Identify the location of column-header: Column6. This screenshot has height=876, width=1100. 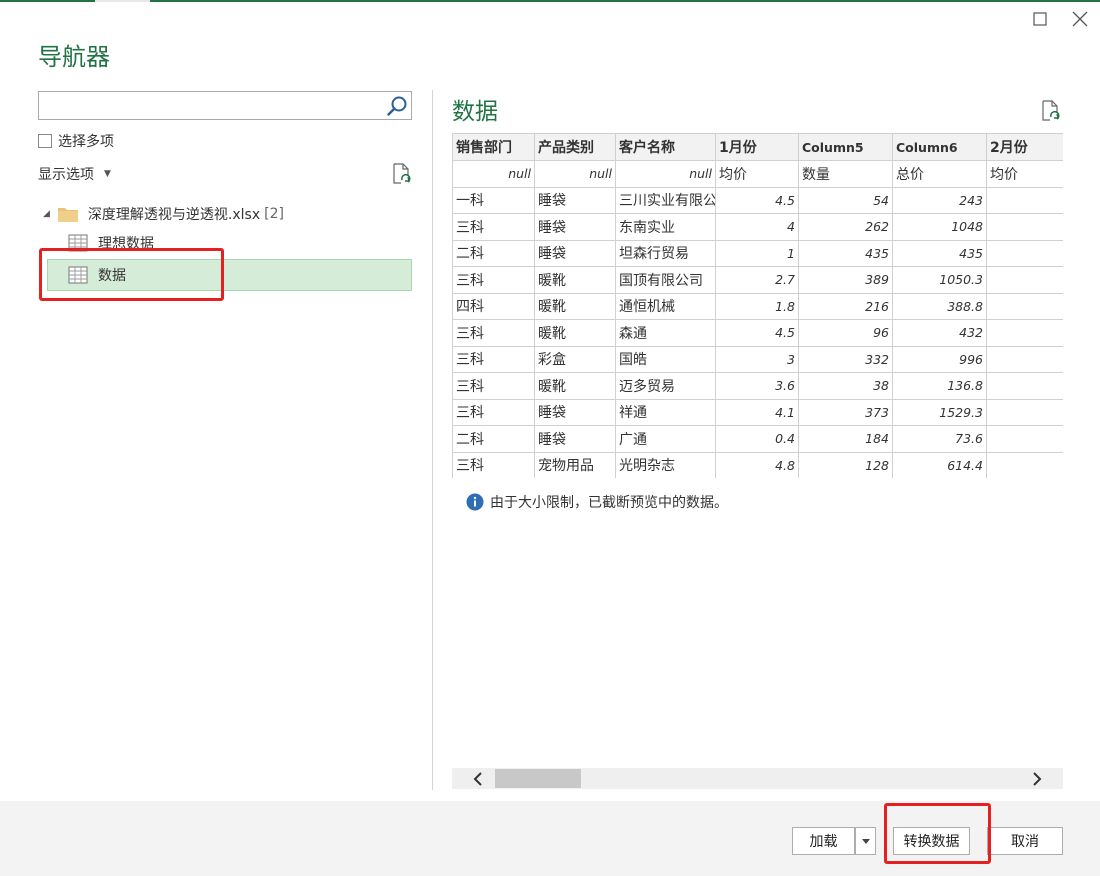
(939, 147).